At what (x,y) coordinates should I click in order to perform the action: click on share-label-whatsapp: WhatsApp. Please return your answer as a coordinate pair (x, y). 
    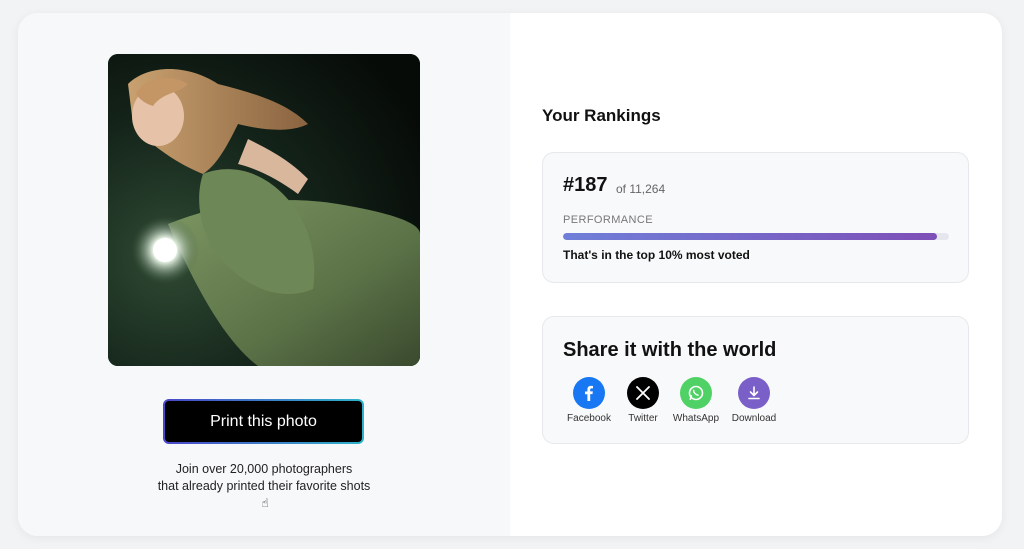
    Looking at the image, I should click on (696, 418).